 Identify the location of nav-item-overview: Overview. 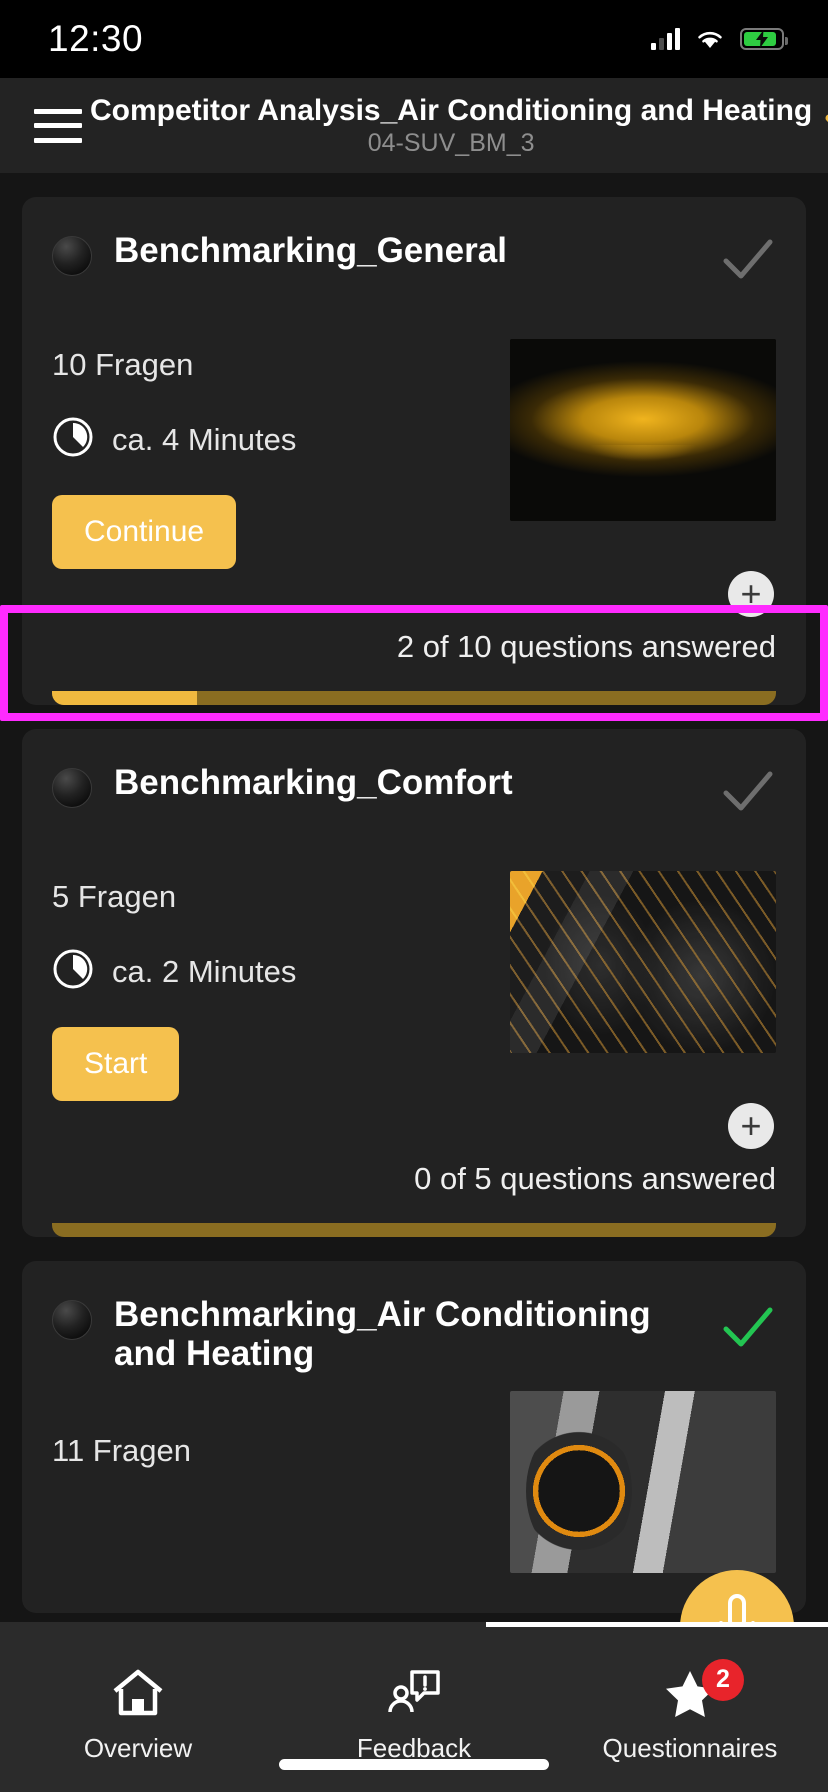
(138, 1707).